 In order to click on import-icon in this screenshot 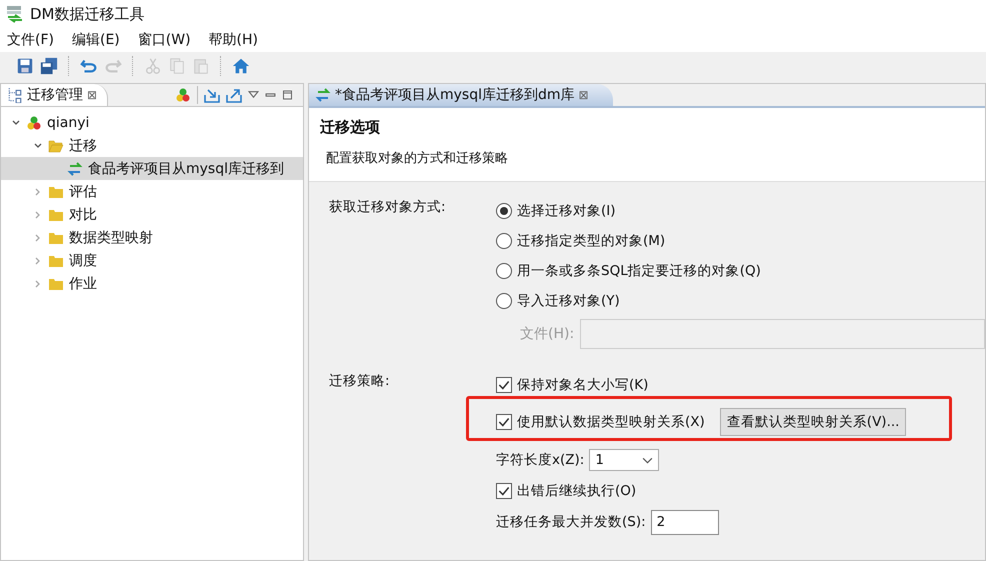, I will do `click(212, 95)`.